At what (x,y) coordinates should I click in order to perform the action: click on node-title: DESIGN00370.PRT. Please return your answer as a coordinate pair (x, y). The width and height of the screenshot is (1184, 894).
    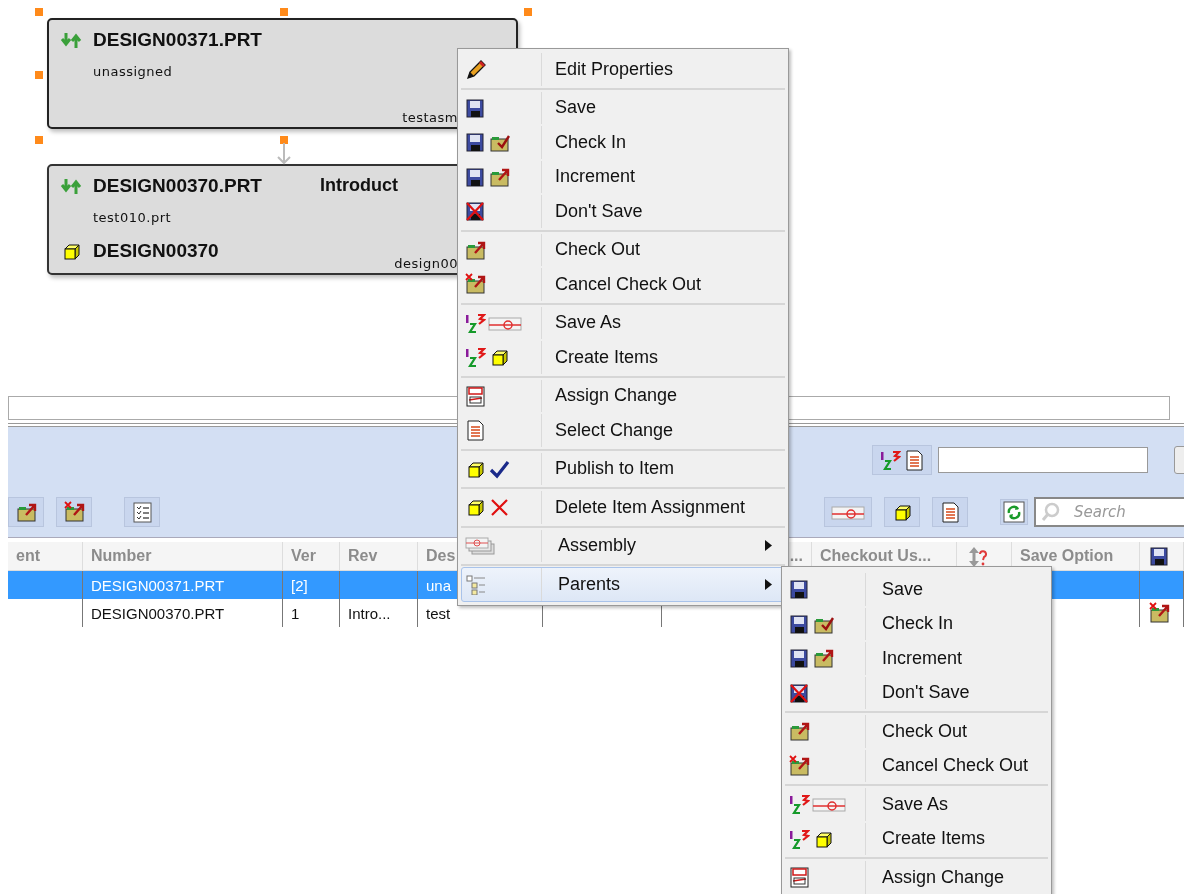
    Looking at the image, I should click on (177, 185).